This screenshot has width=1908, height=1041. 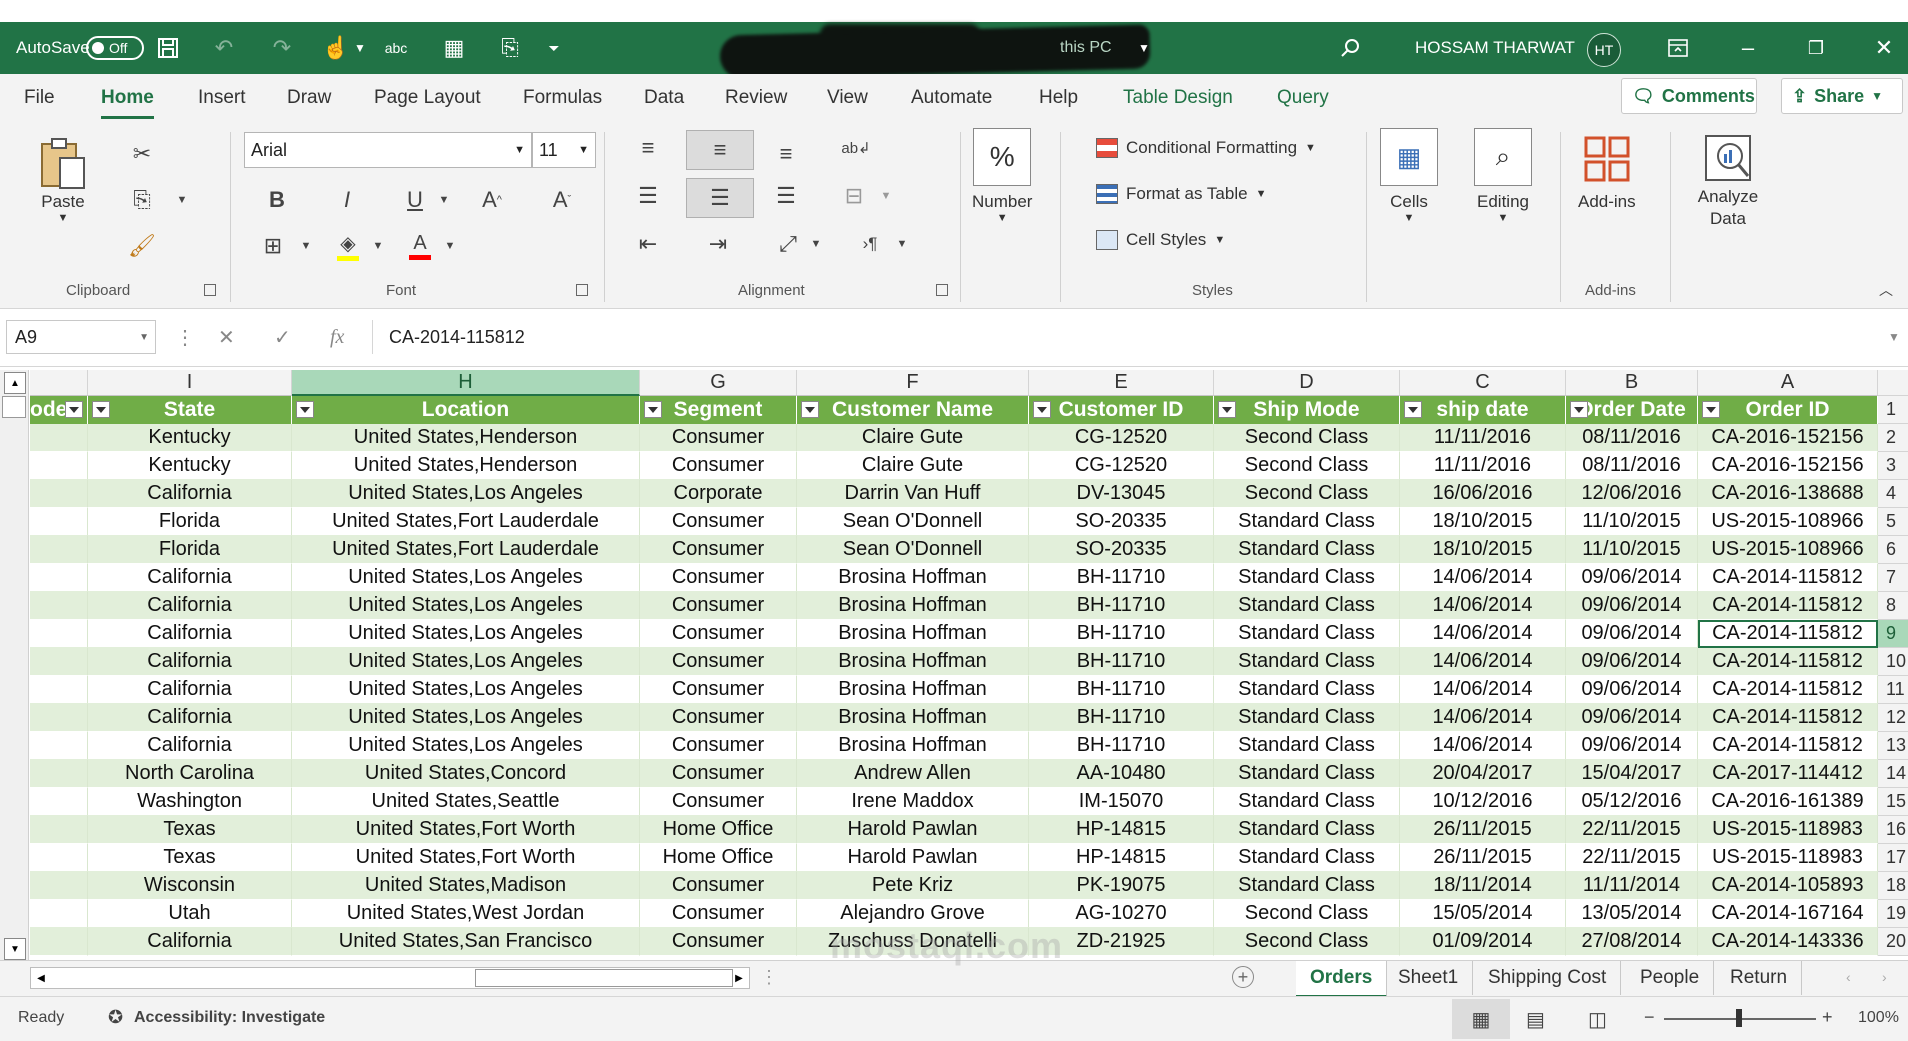 What do you see at coordinates (1689, 96) in the screenshot?
I see `comments-button: 🗨 Comments` at bounding box center [1689, 96].